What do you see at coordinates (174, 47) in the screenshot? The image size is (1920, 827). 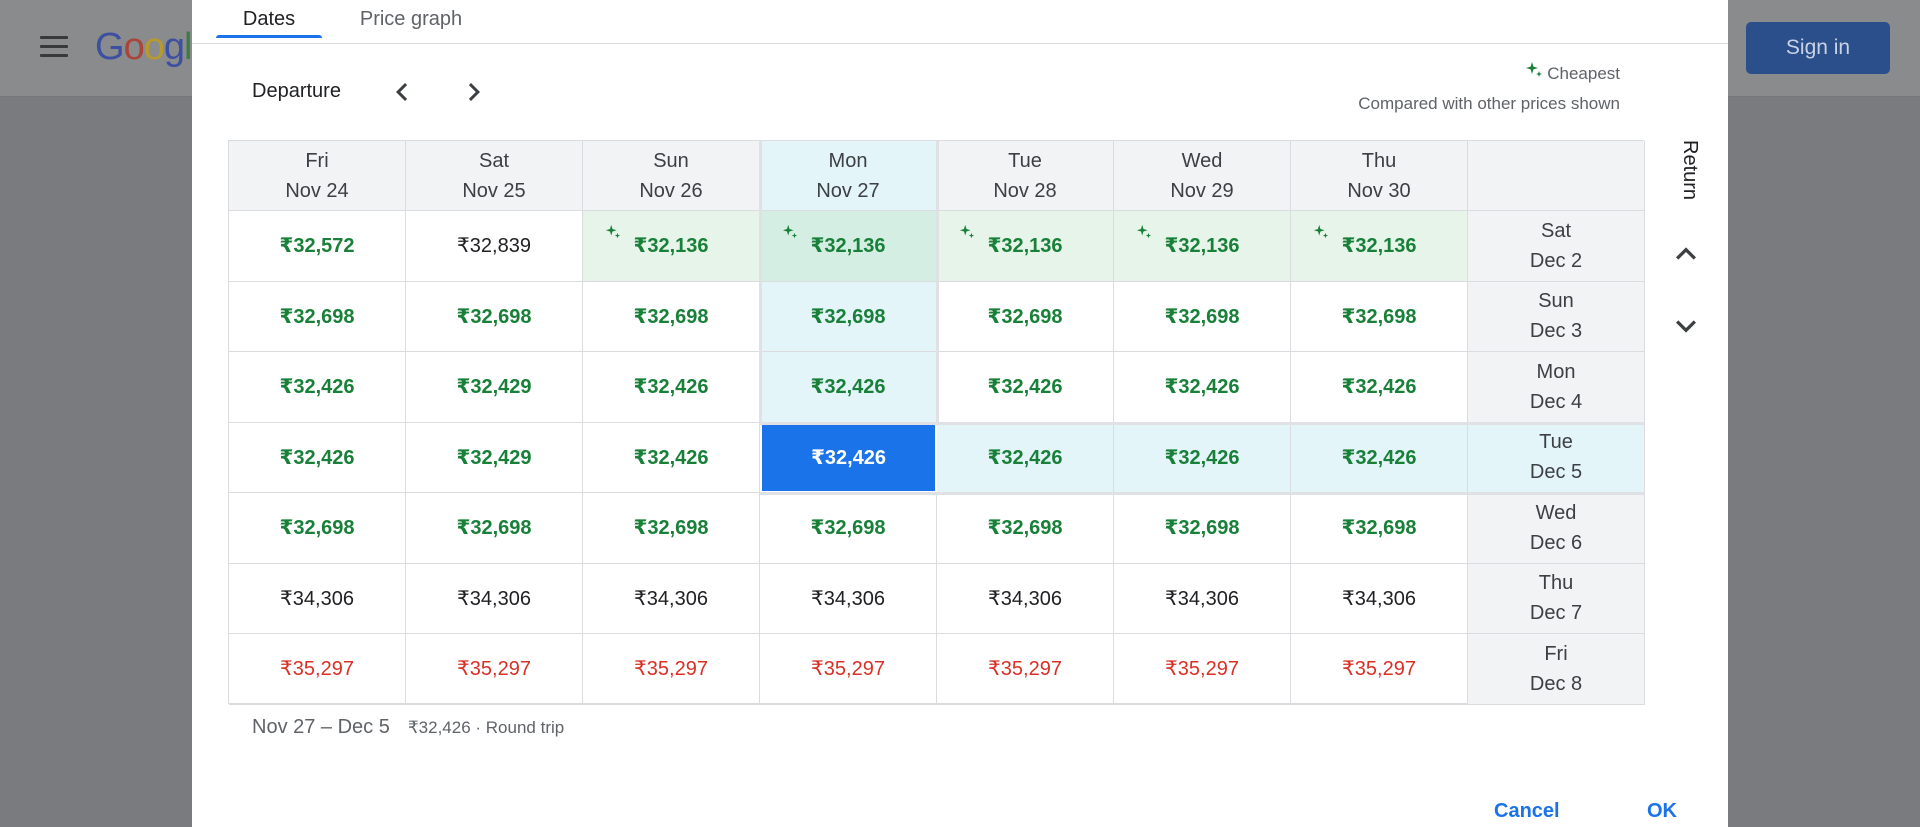 I see `logo-letter: g` at bounding box center [174, 47].